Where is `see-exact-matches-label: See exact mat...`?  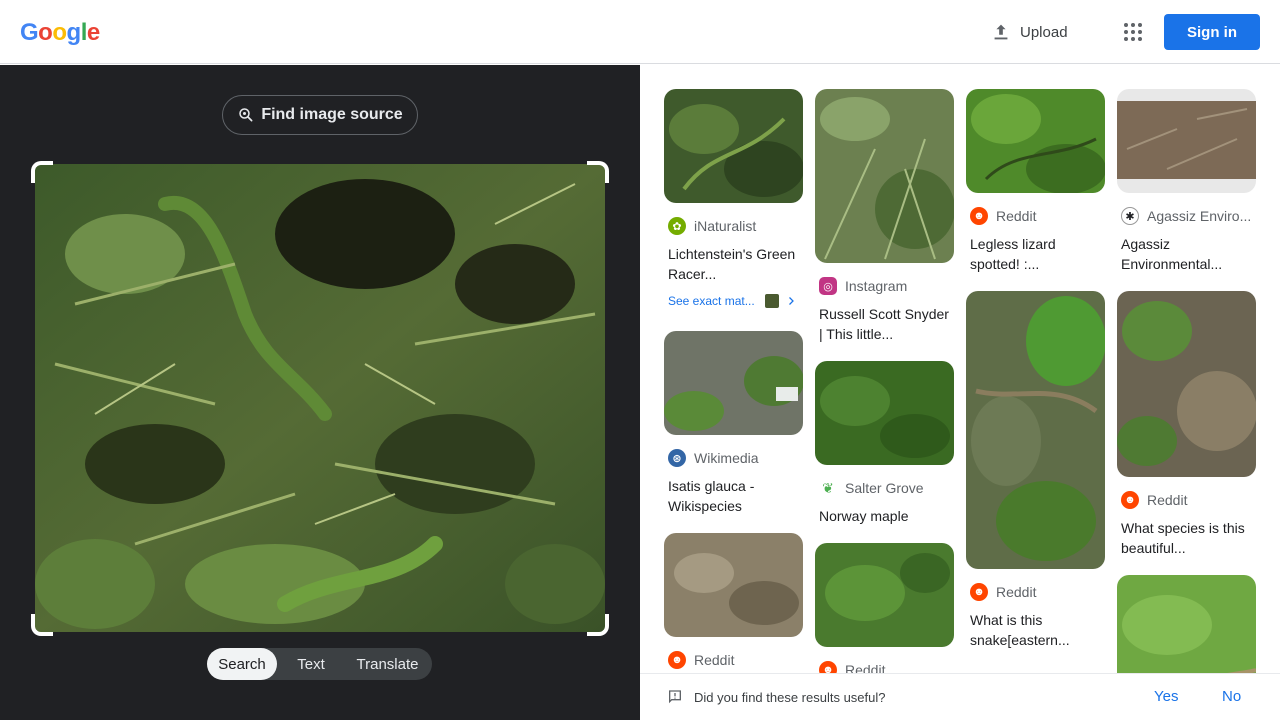
see-exact-matches-label: See exact mat... is located at coordinates (711, 301).